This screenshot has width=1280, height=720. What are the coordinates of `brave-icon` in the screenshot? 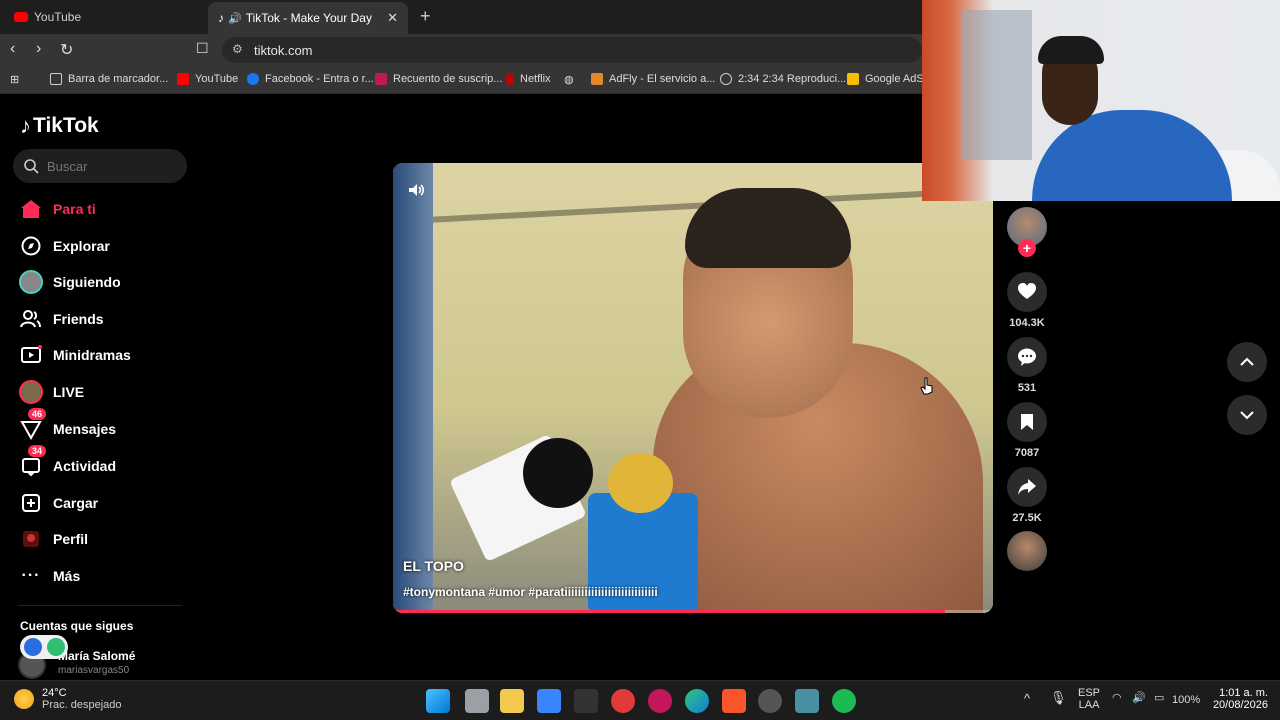 It's located at (734, 701).